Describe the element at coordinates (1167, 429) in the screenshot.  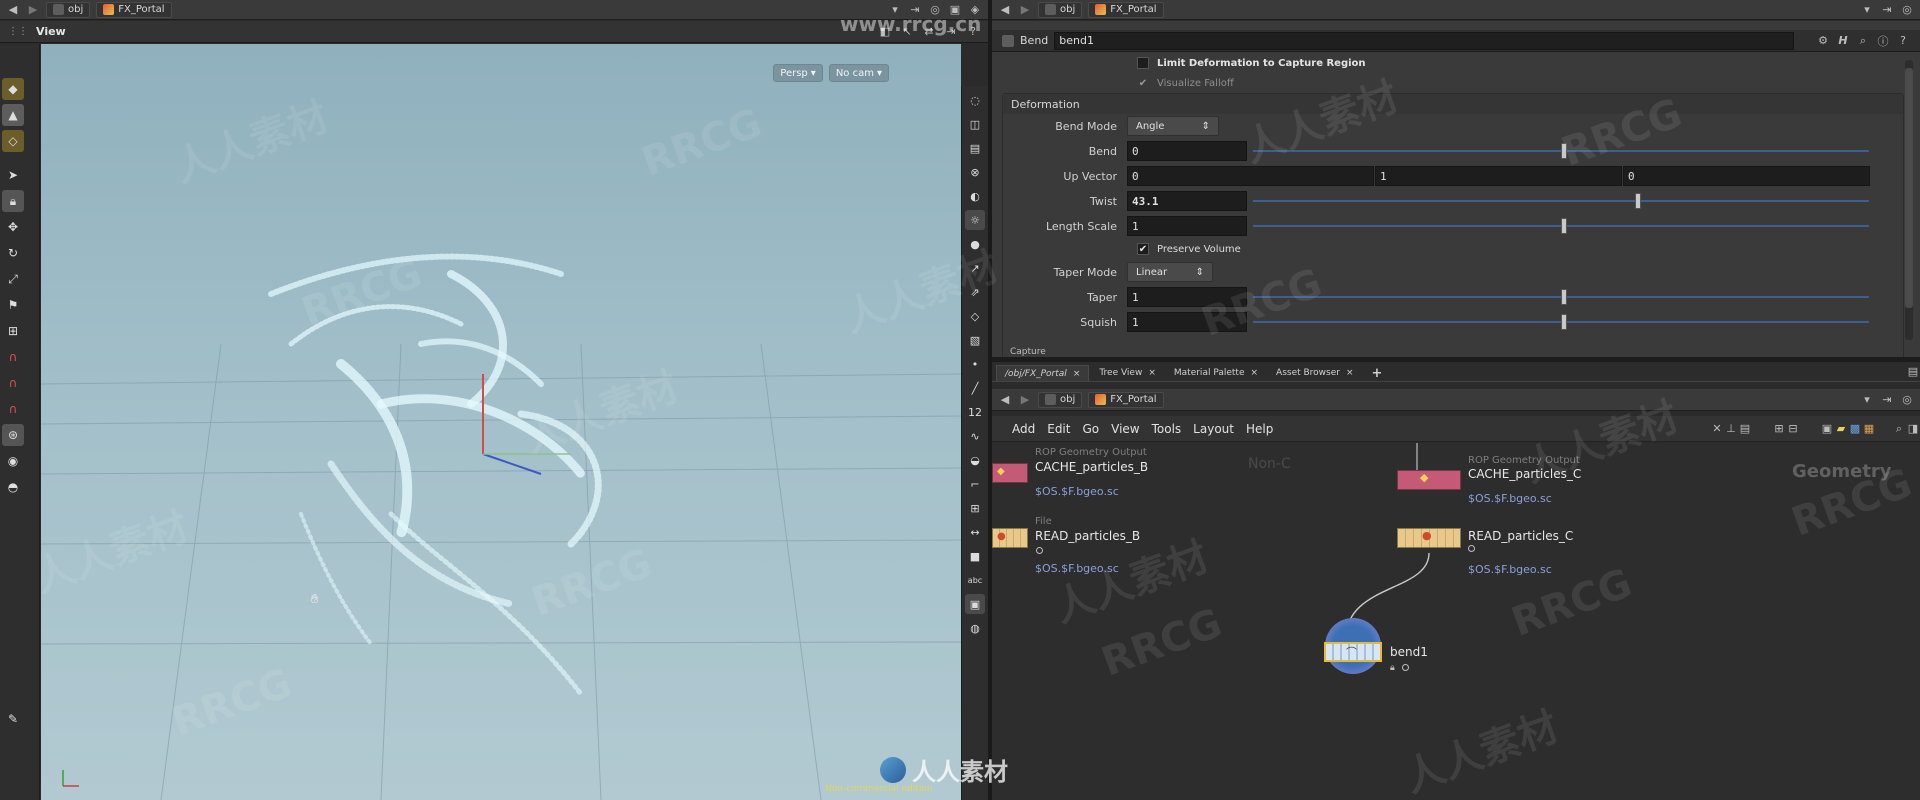
I see `menu-tools: Tools` at that location.